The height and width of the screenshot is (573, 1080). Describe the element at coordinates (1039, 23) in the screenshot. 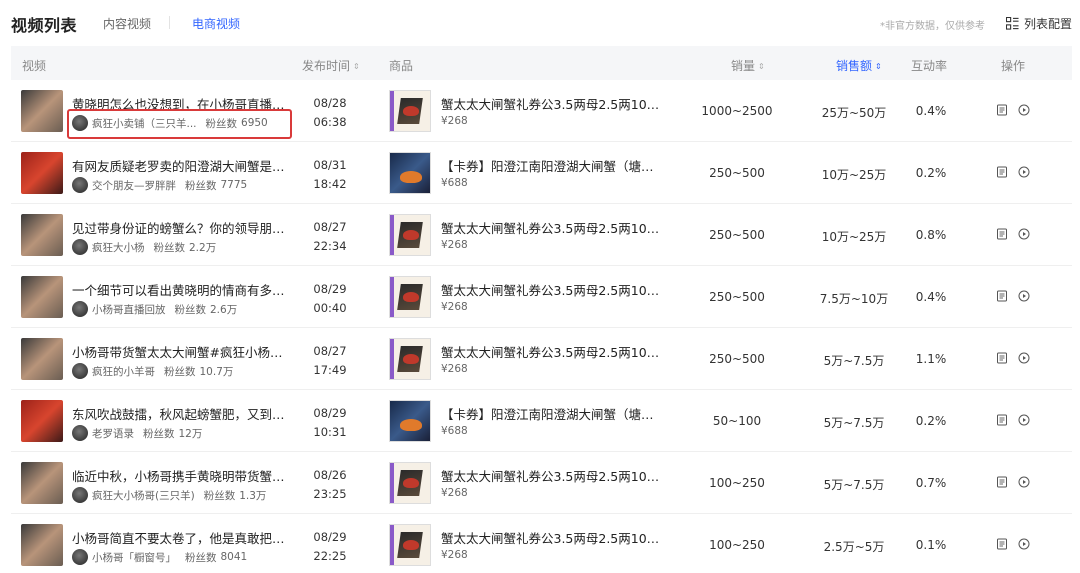

I see `column-config-button: 列表配置` at that location.